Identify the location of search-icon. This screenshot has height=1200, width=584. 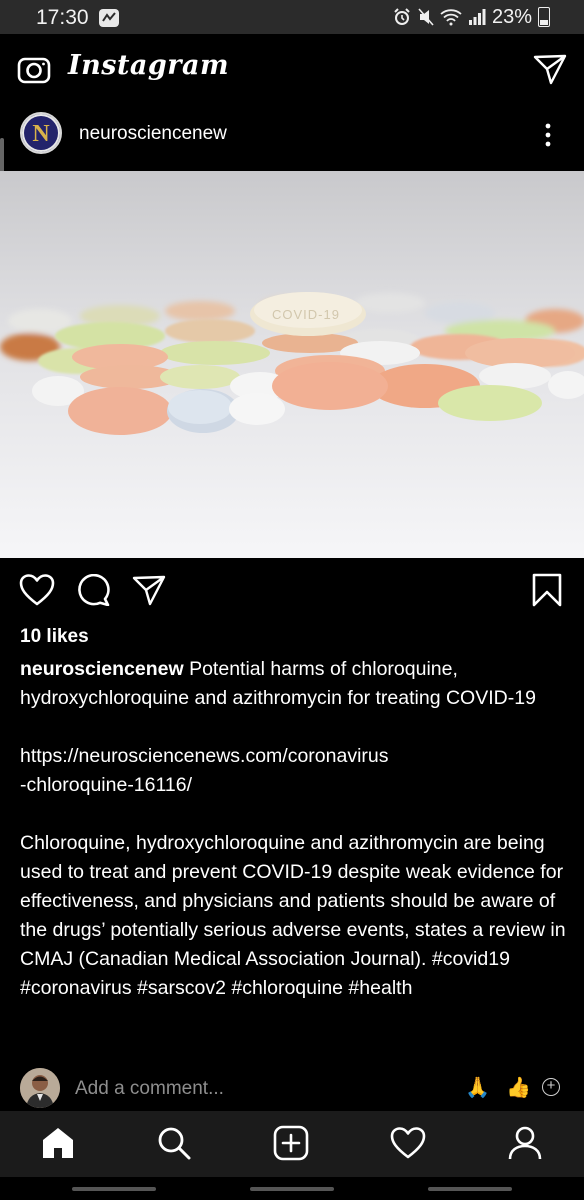
(174, 1143).